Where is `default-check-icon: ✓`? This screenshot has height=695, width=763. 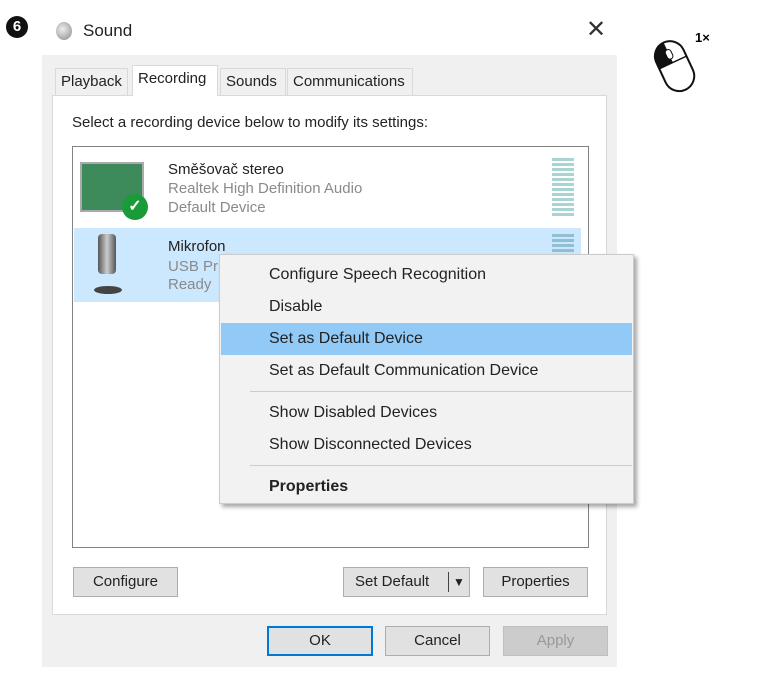
default-check-icon: ✓ is located at coordinates (135, 207).